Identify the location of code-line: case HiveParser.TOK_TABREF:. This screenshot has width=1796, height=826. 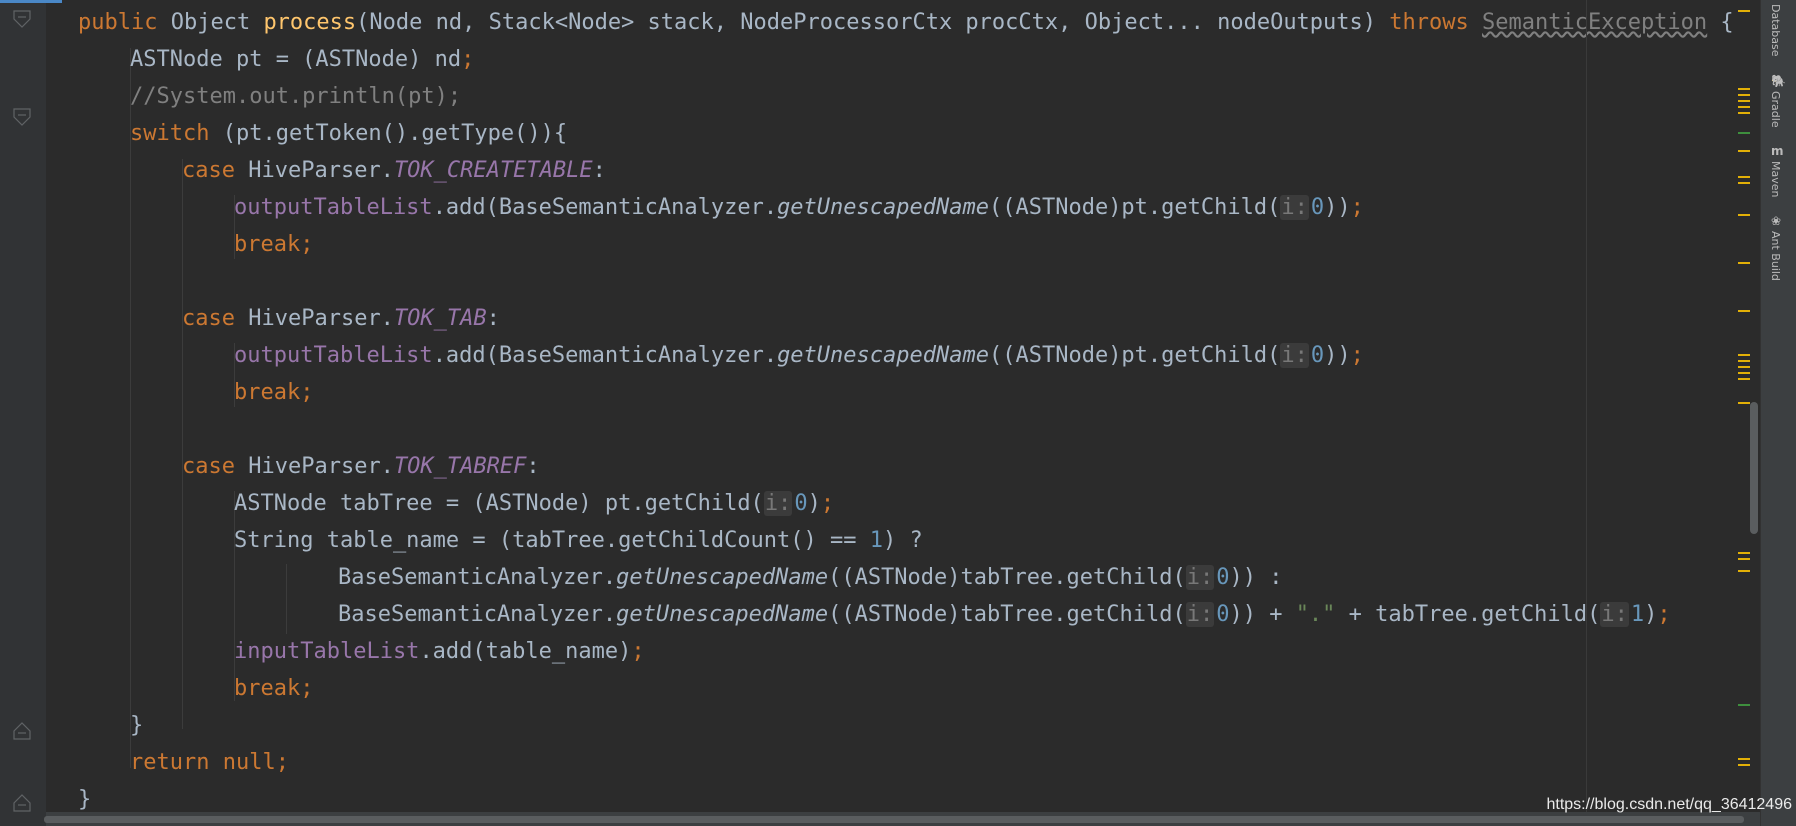
(361, 466).